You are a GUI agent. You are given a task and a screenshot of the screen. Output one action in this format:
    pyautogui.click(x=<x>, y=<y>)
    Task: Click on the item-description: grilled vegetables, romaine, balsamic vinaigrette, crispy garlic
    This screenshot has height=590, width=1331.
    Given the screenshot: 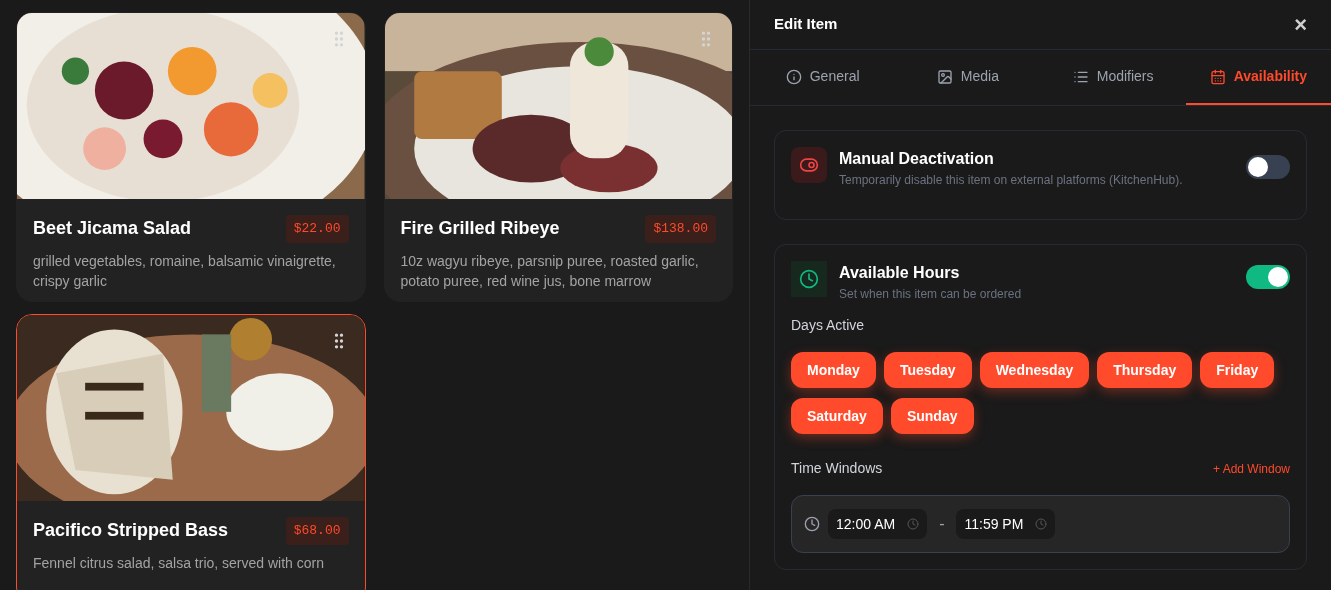 What is the action you would take?
    pyautogui.click(x=185, y=271)
    